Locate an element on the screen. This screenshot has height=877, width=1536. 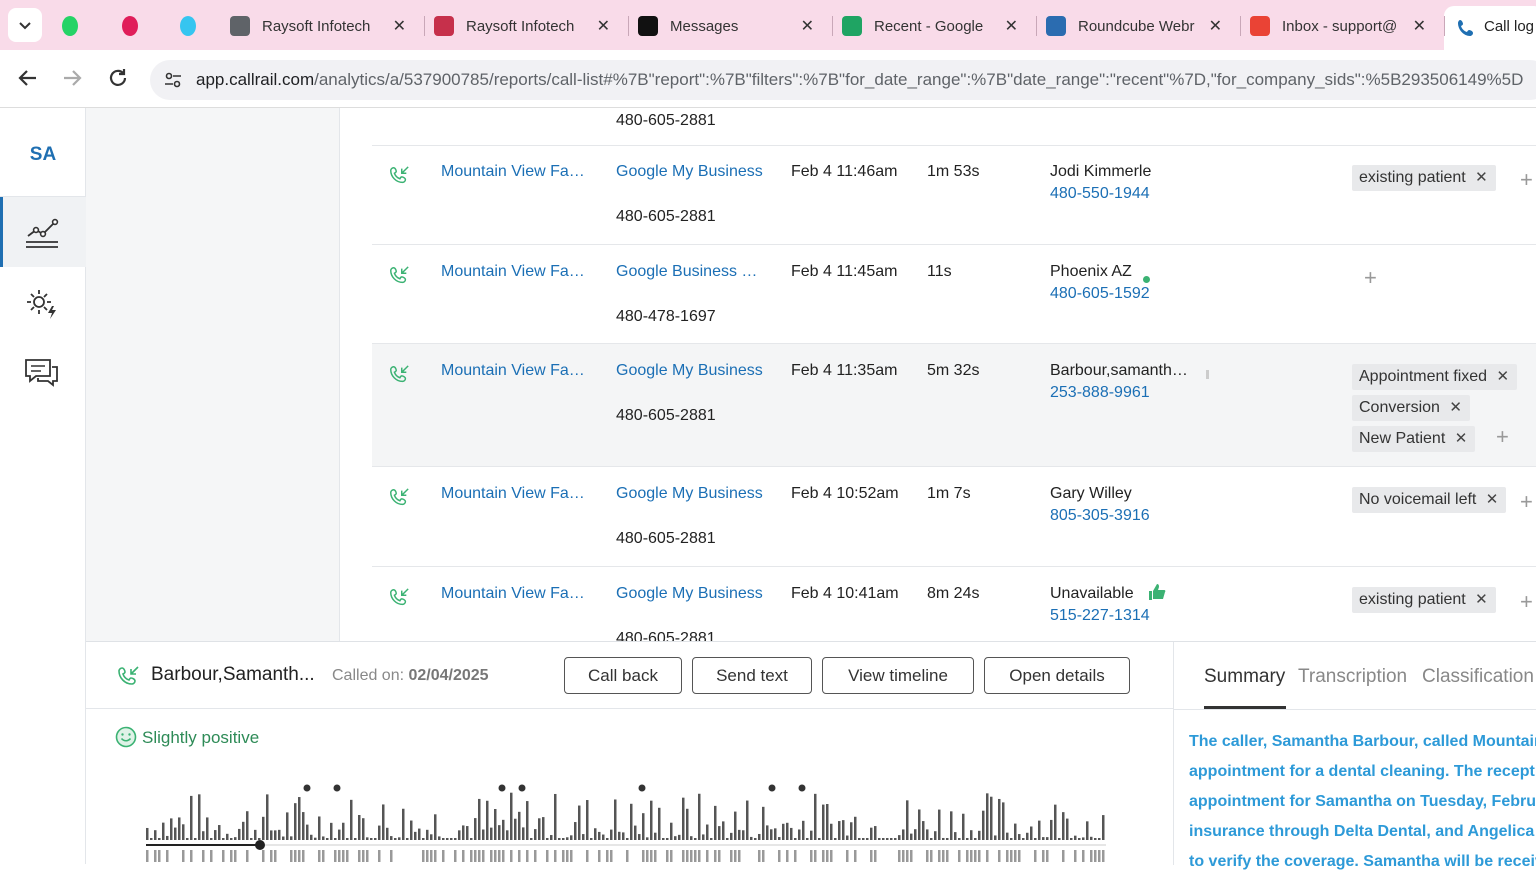
caller-phone: 480-550-1944 is located at coordinates (1100, 194).